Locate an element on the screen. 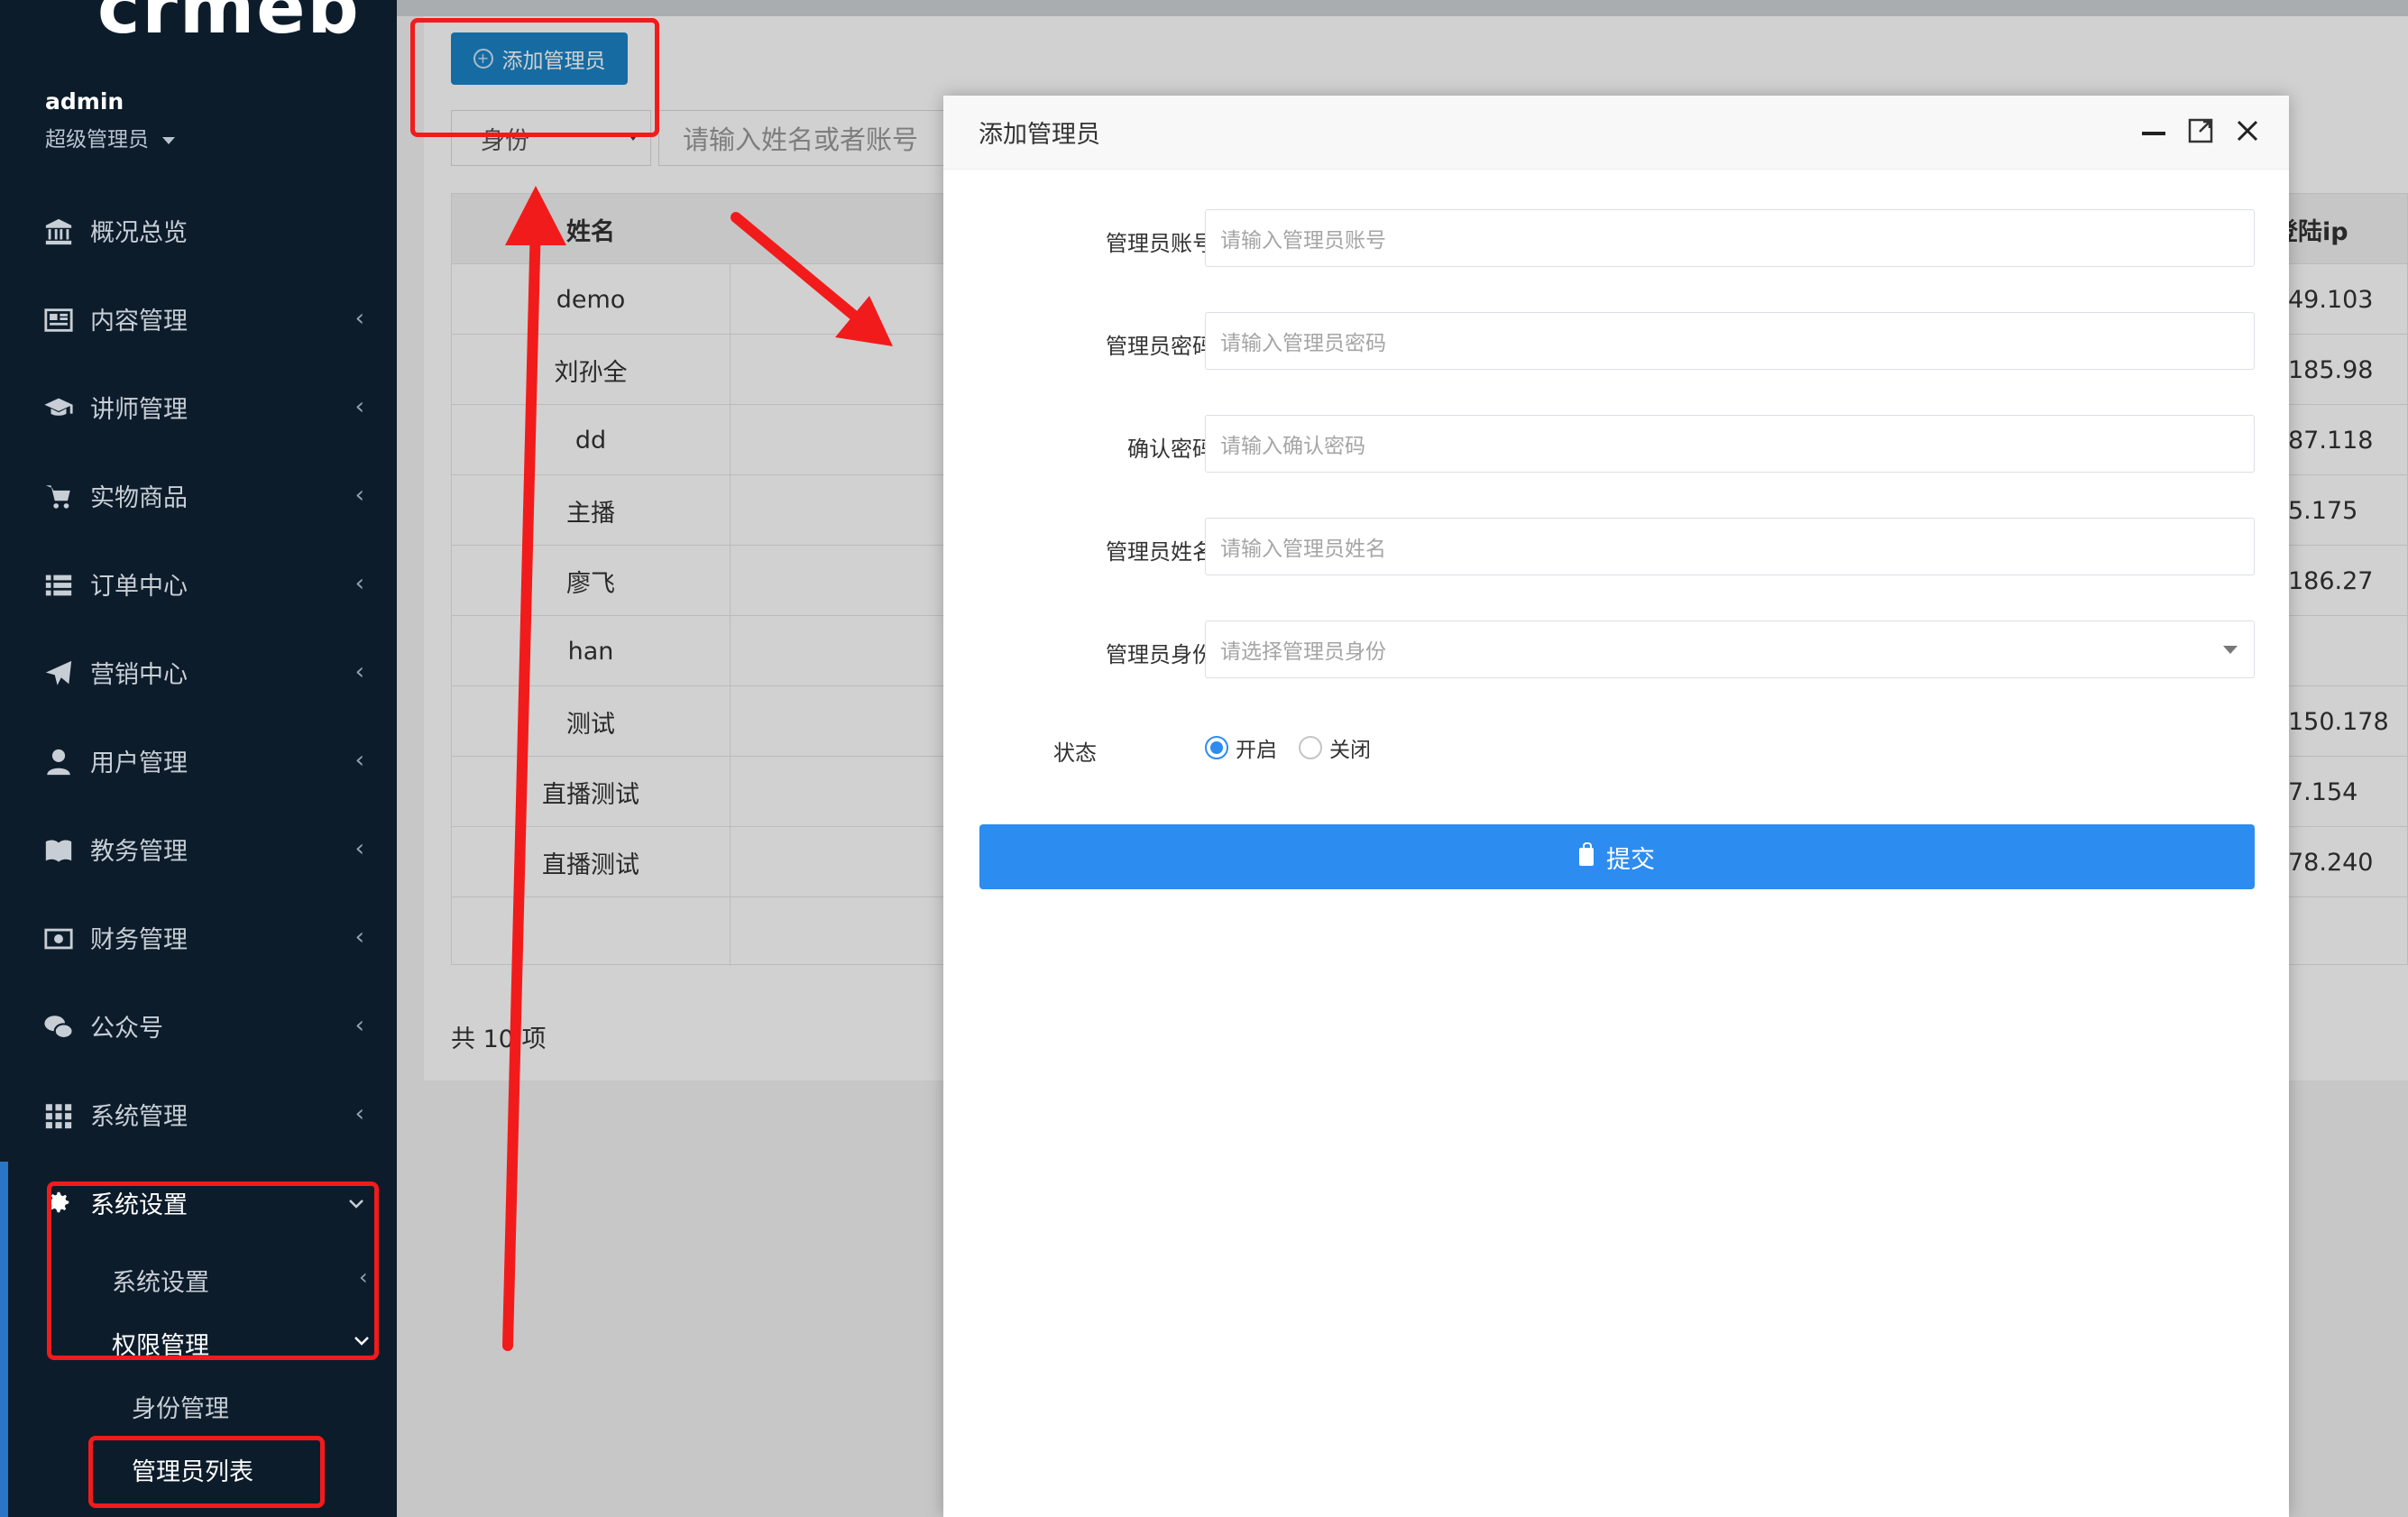 Image resolution: width=2408 pixels, height=1517 pixels. sidebar-item-label: 公众号 is located at coordinates (126, 1028).